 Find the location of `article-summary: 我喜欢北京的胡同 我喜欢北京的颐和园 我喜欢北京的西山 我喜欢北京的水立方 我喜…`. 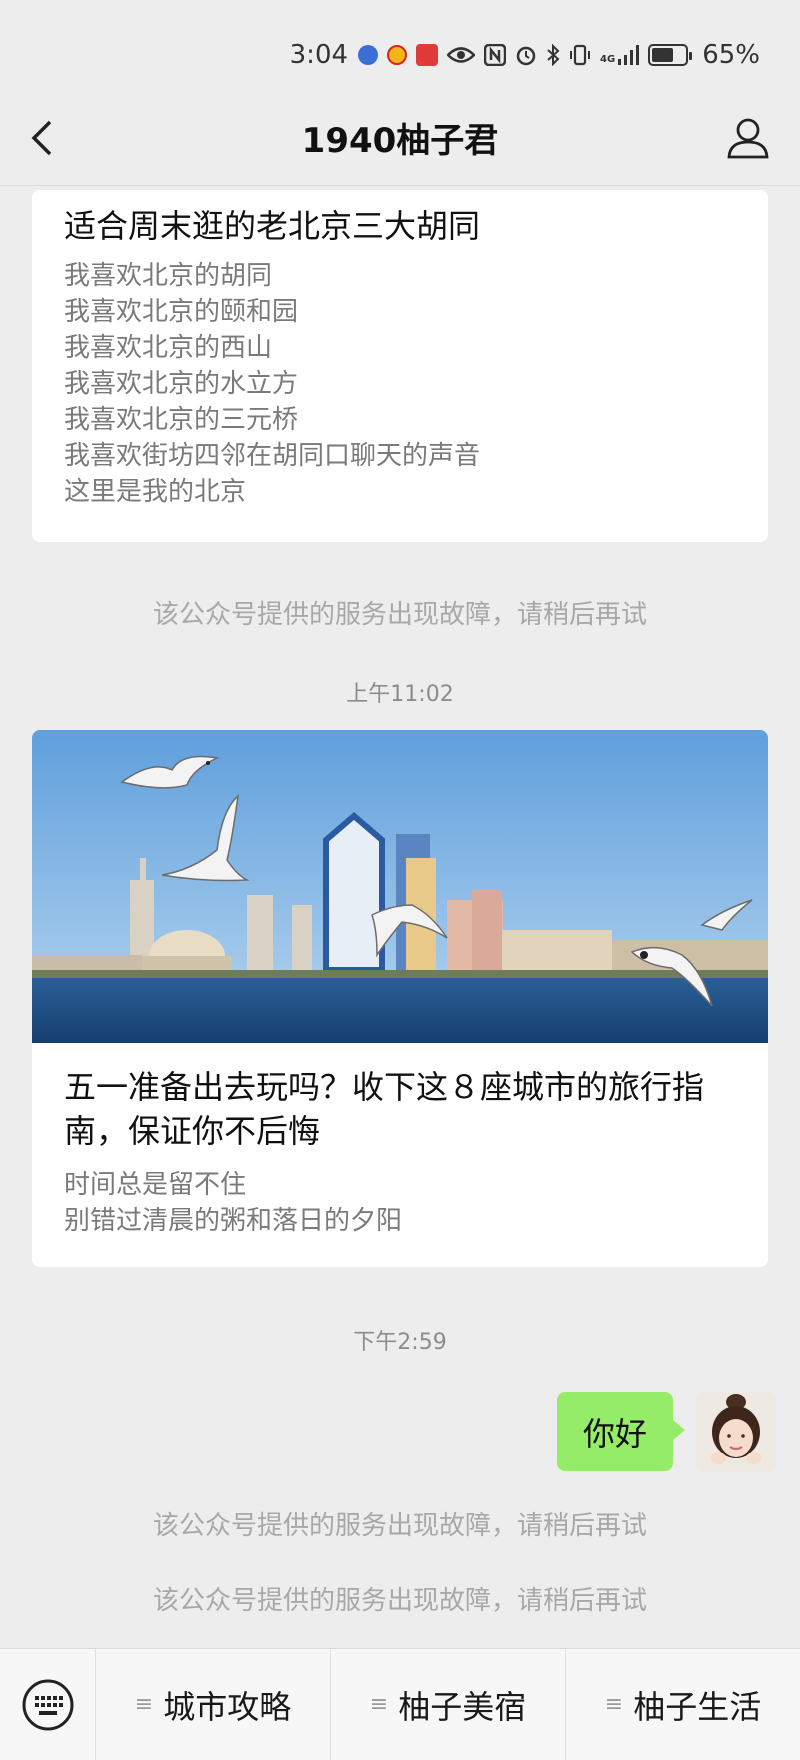

article-summary: 我喜欢北京的胡同 我喜欢北京的颐和园 我喜欢北京的西山 我喜欢北京的水立方 我喜… is located at coordinates (400, 384).